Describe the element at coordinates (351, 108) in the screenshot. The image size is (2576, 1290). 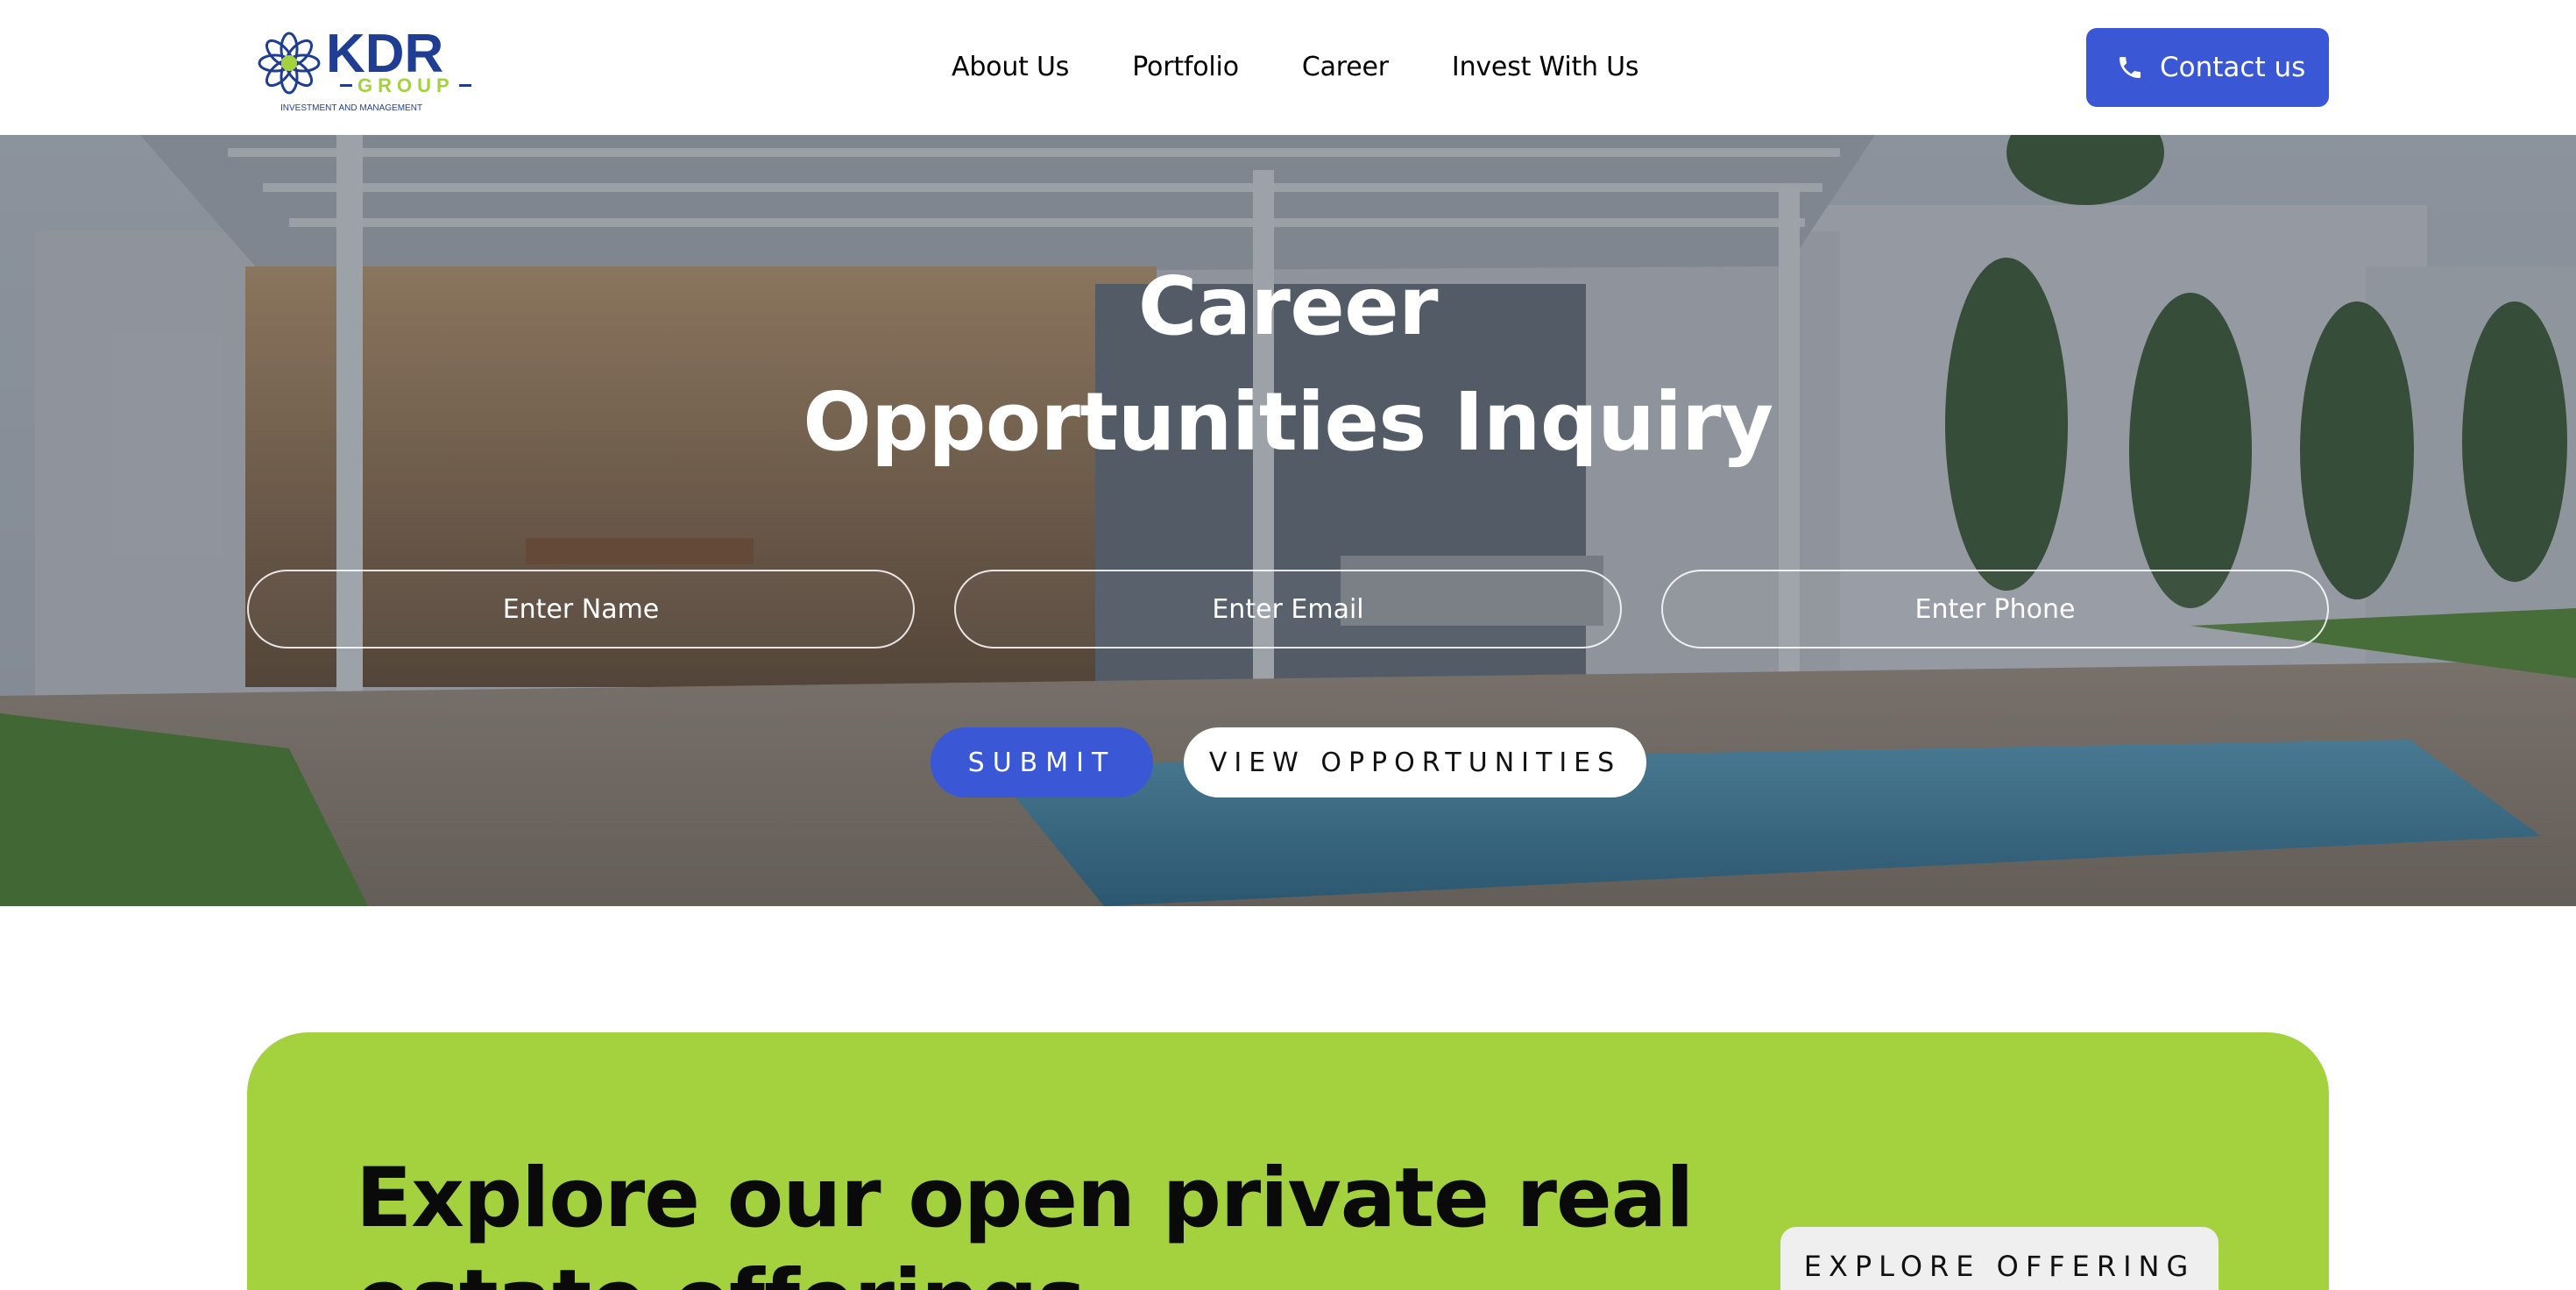
I see `logo-tagline: INVESTMENT AND MANAGEMENT` at that location.